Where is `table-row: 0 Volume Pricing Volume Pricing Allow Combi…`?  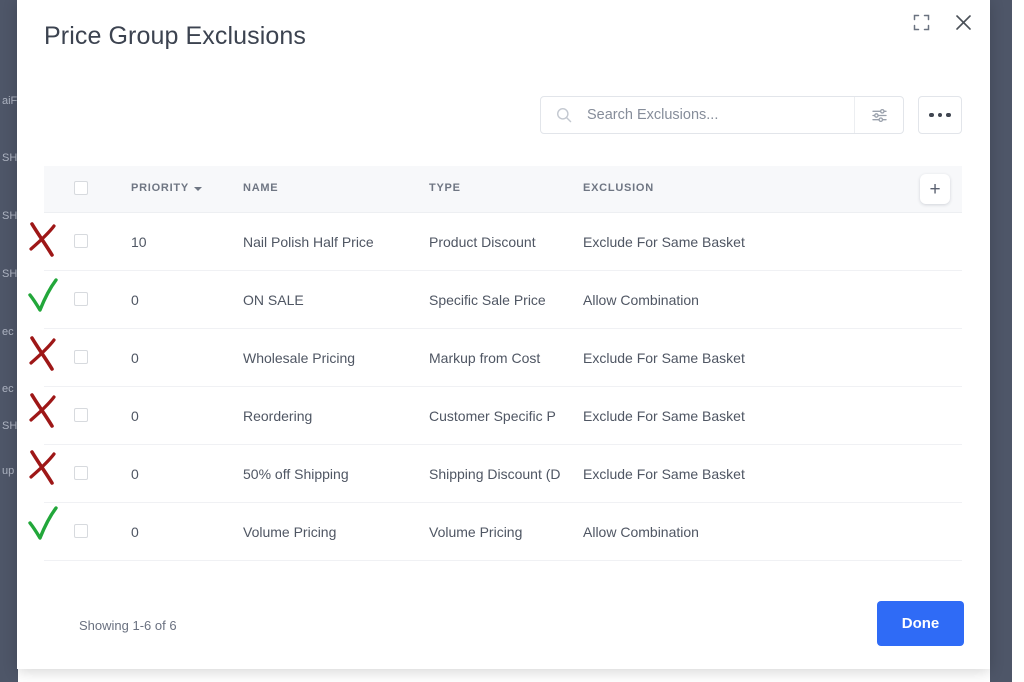
table-row: 0 Volume Pricing Volume Pricing Allow Combi… is located at coordinates (503, 532).